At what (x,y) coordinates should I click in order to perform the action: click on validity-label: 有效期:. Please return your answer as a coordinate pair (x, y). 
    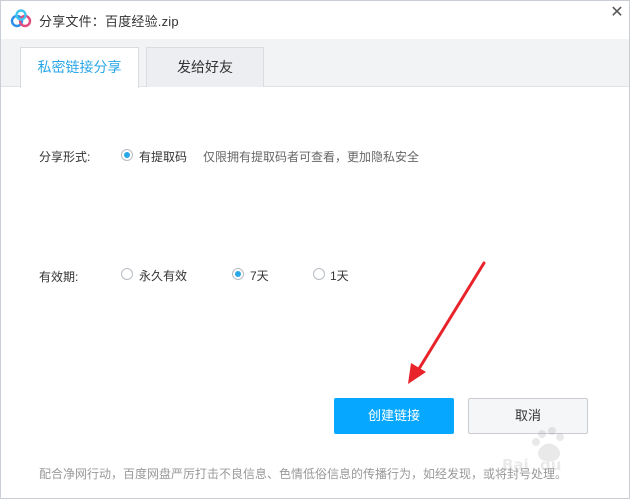
    Looking at the image, I should click on (59, 277).